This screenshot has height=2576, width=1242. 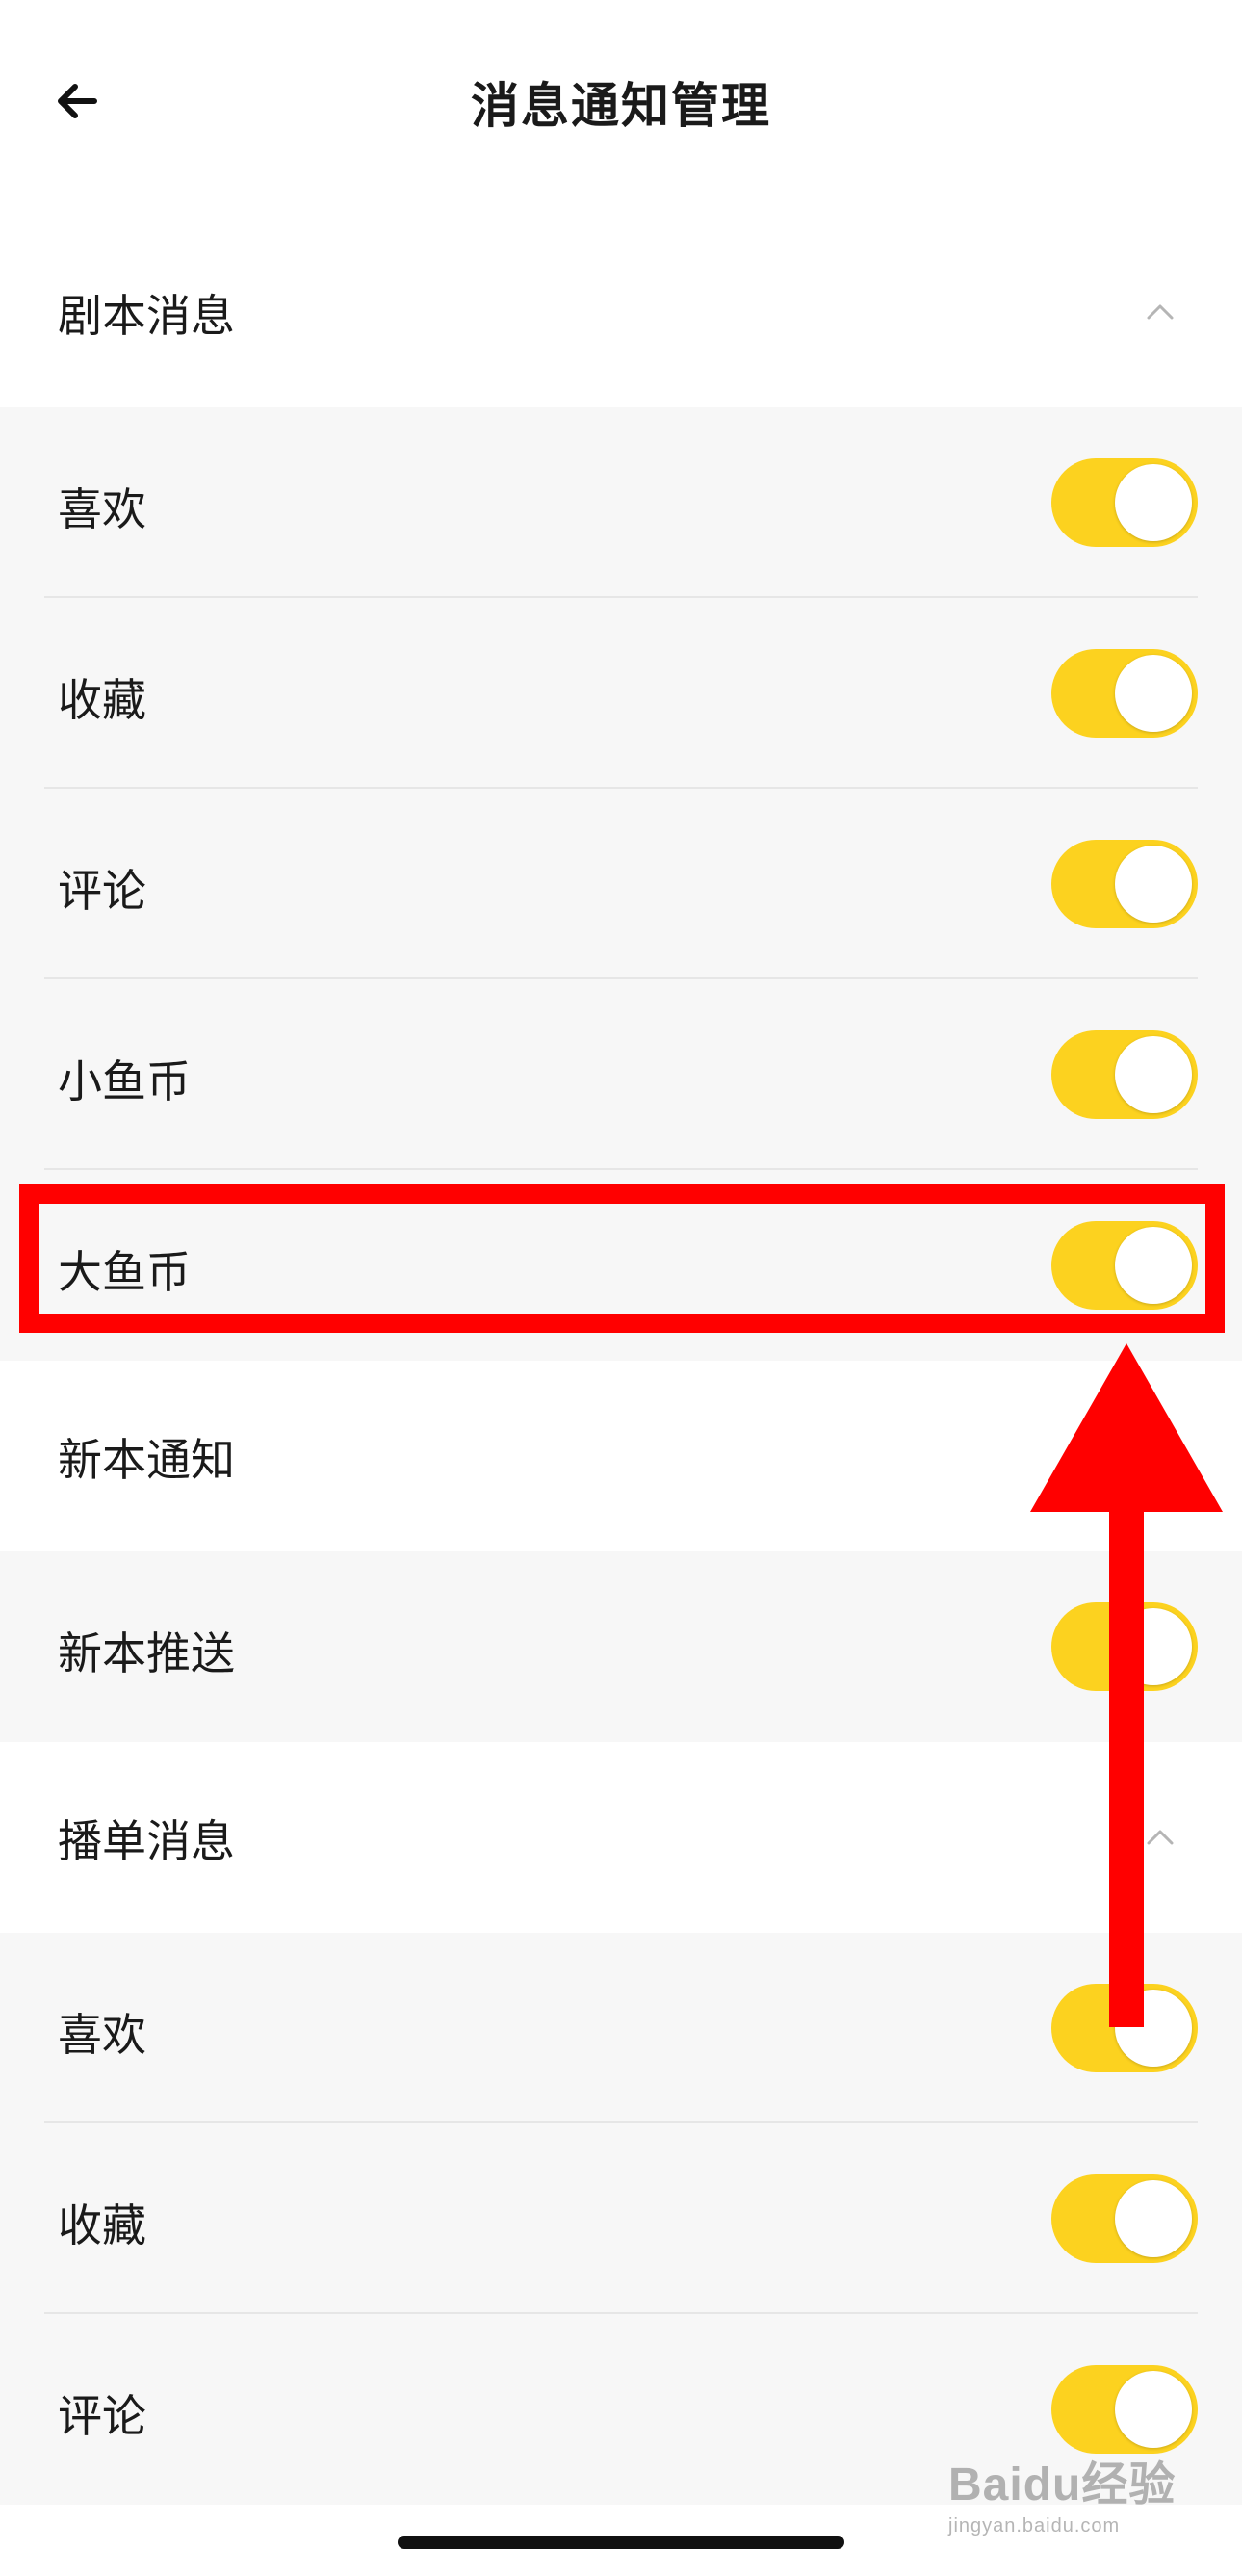 I want to click on list-item-label: 小鱼币, so click(x=124, y=1081).